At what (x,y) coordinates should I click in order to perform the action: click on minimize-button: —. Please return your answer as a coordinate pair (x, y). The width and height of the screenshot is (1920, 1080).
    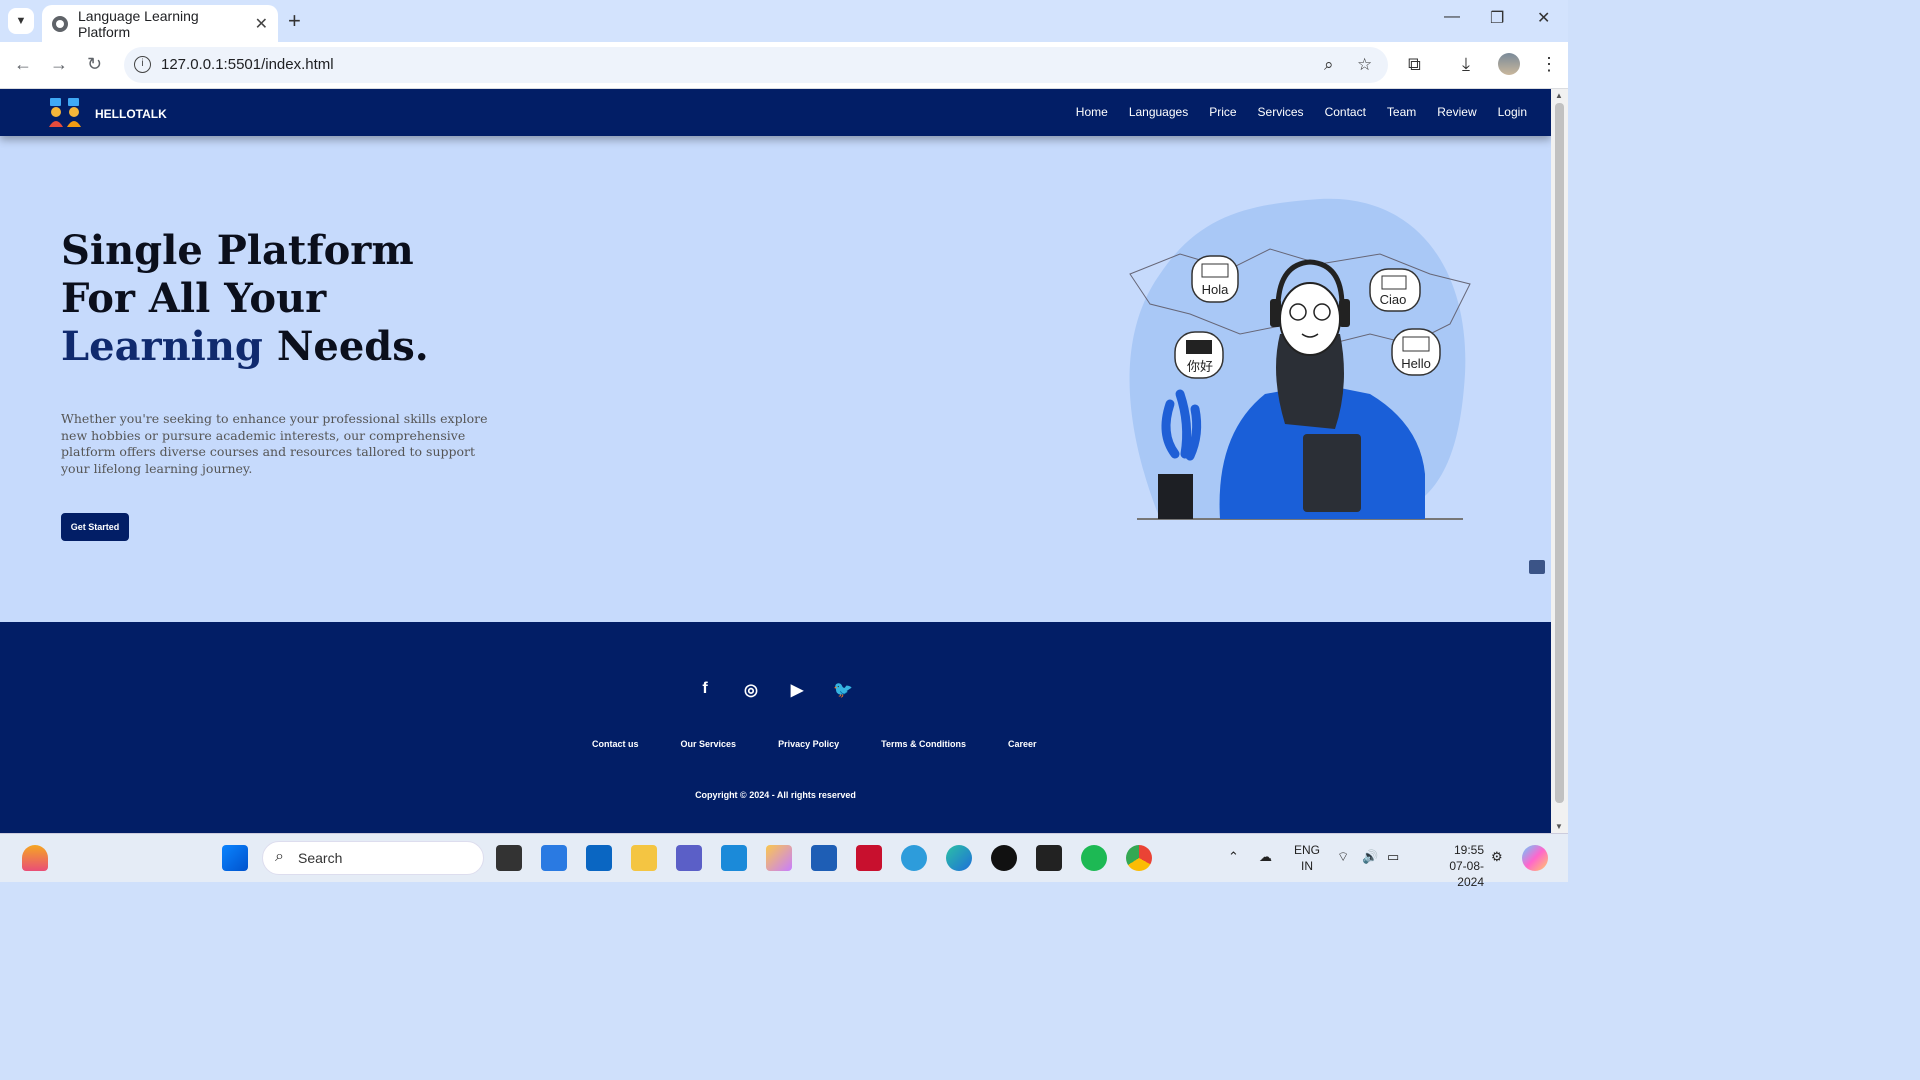
    Looking at the image, I should click on (1452, 17).